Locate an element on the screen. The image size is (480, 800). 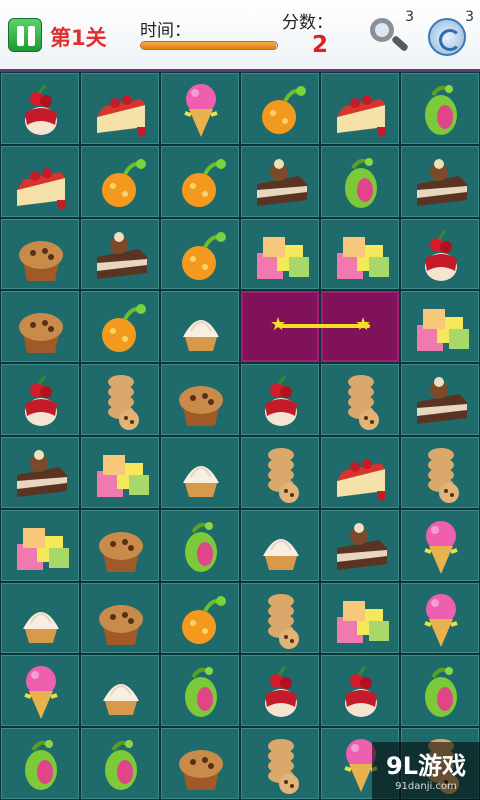
time-label: 时间： is located at coordinates (165, 31).